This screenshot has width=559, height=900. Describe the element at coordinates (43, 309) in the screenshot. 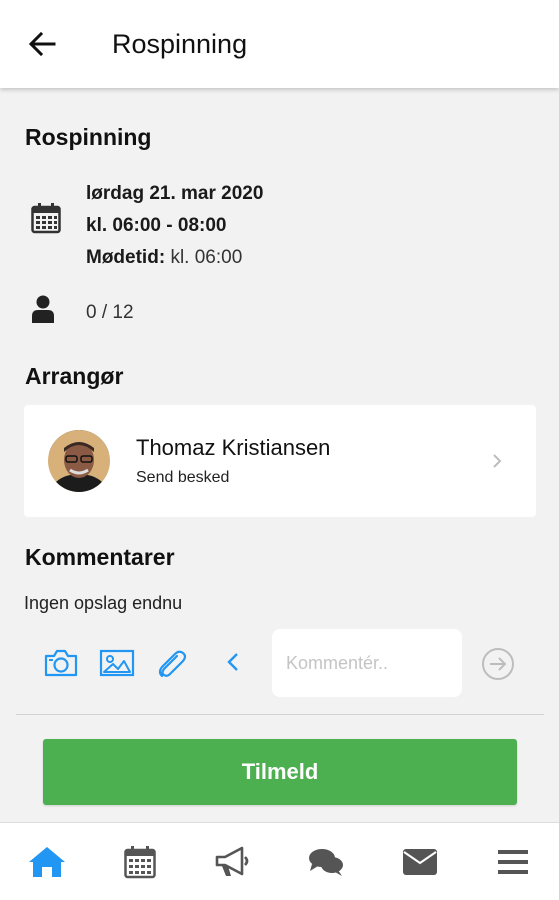

I see `person-icon` at that location.